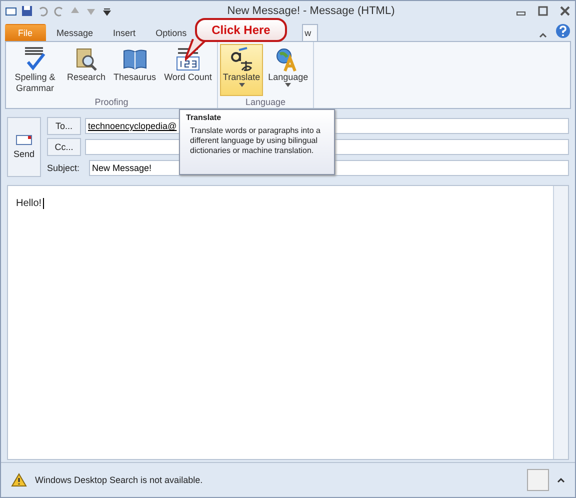 The height and width of the screenshot is (498, 576). Describe the element at coordinates (30, 203) in the screenshot. I see `body-text: Hello!` at that location.